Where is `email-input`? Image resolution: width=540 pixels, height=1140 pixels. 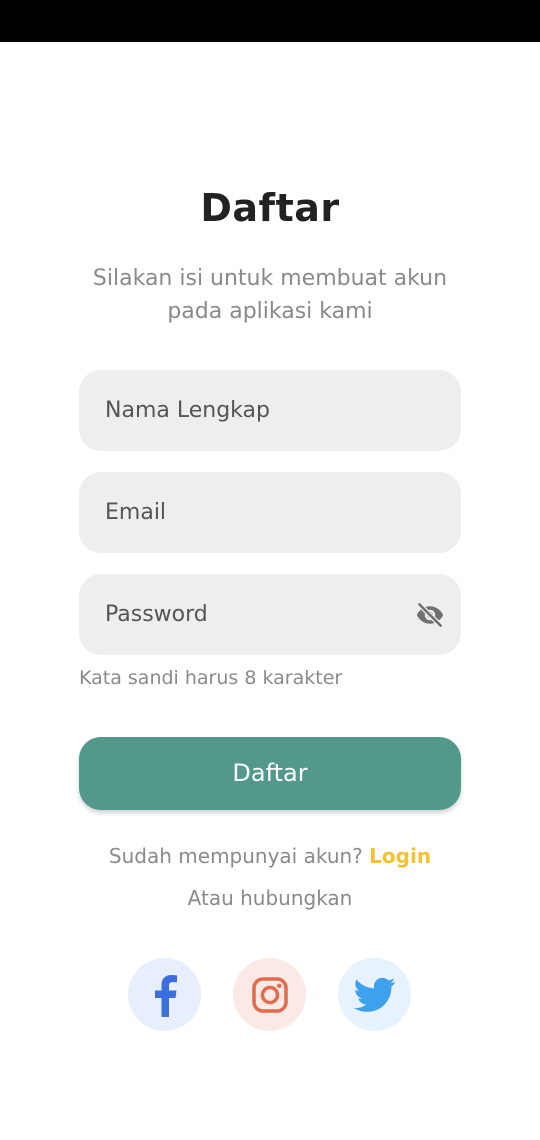 email-input is located at coordinates (255, 512).